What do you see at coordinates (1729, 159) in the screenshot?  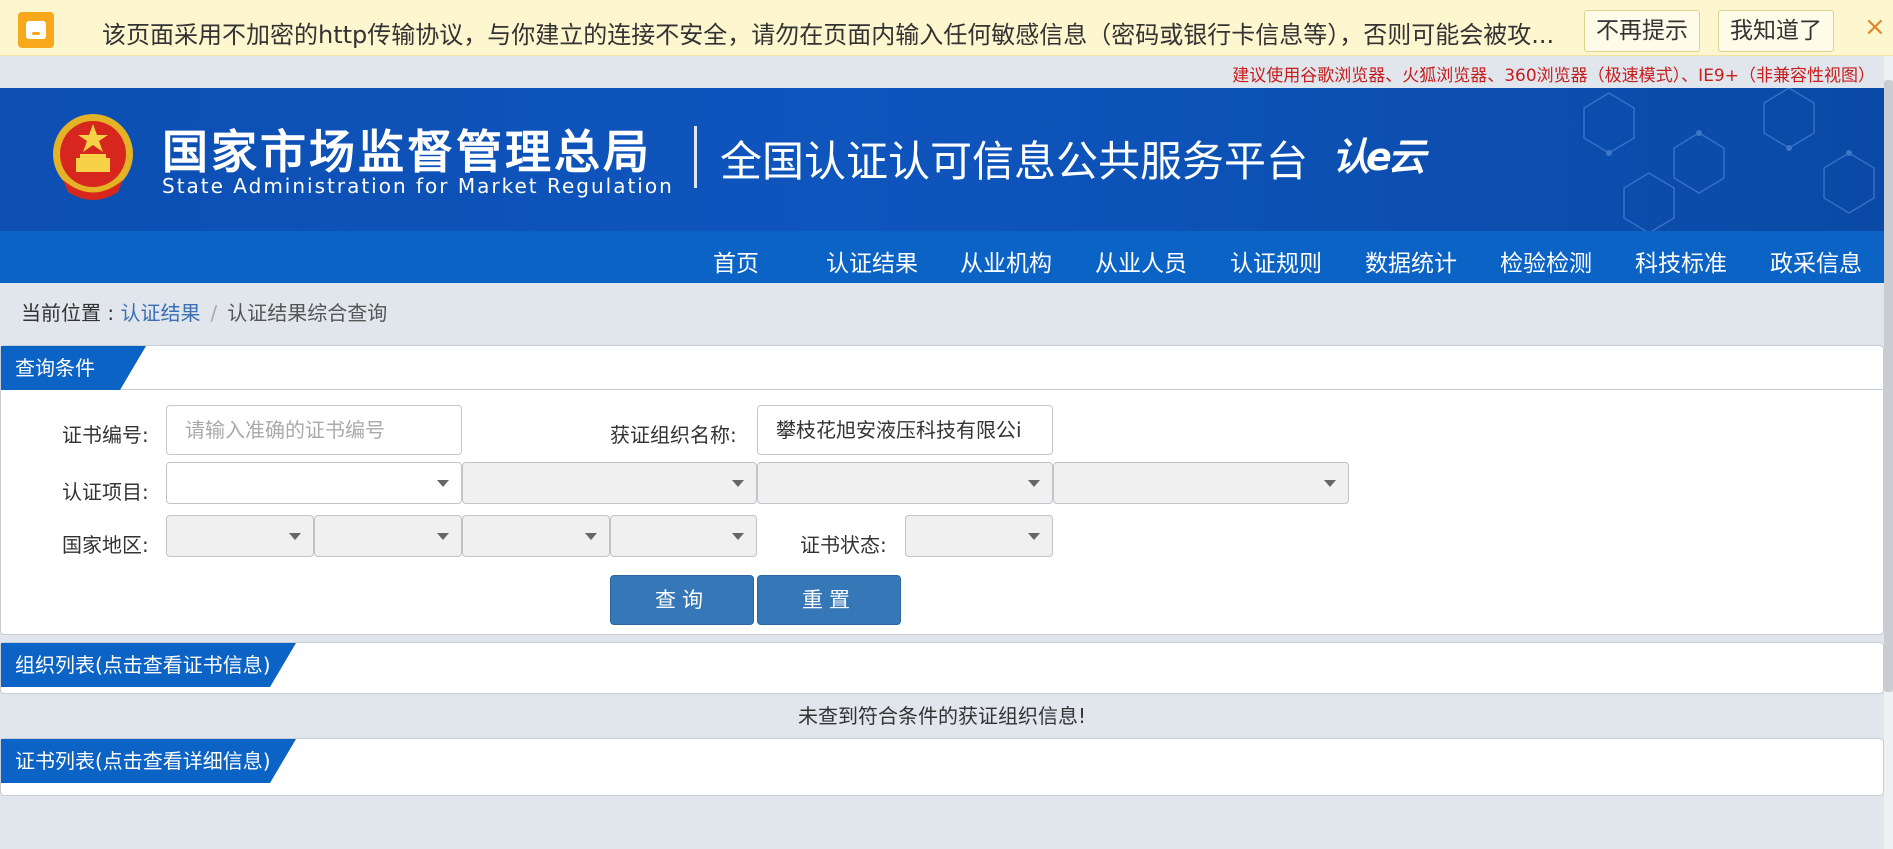 I see `hexagon-pattern-icon` at bounding box center [1729, 159].